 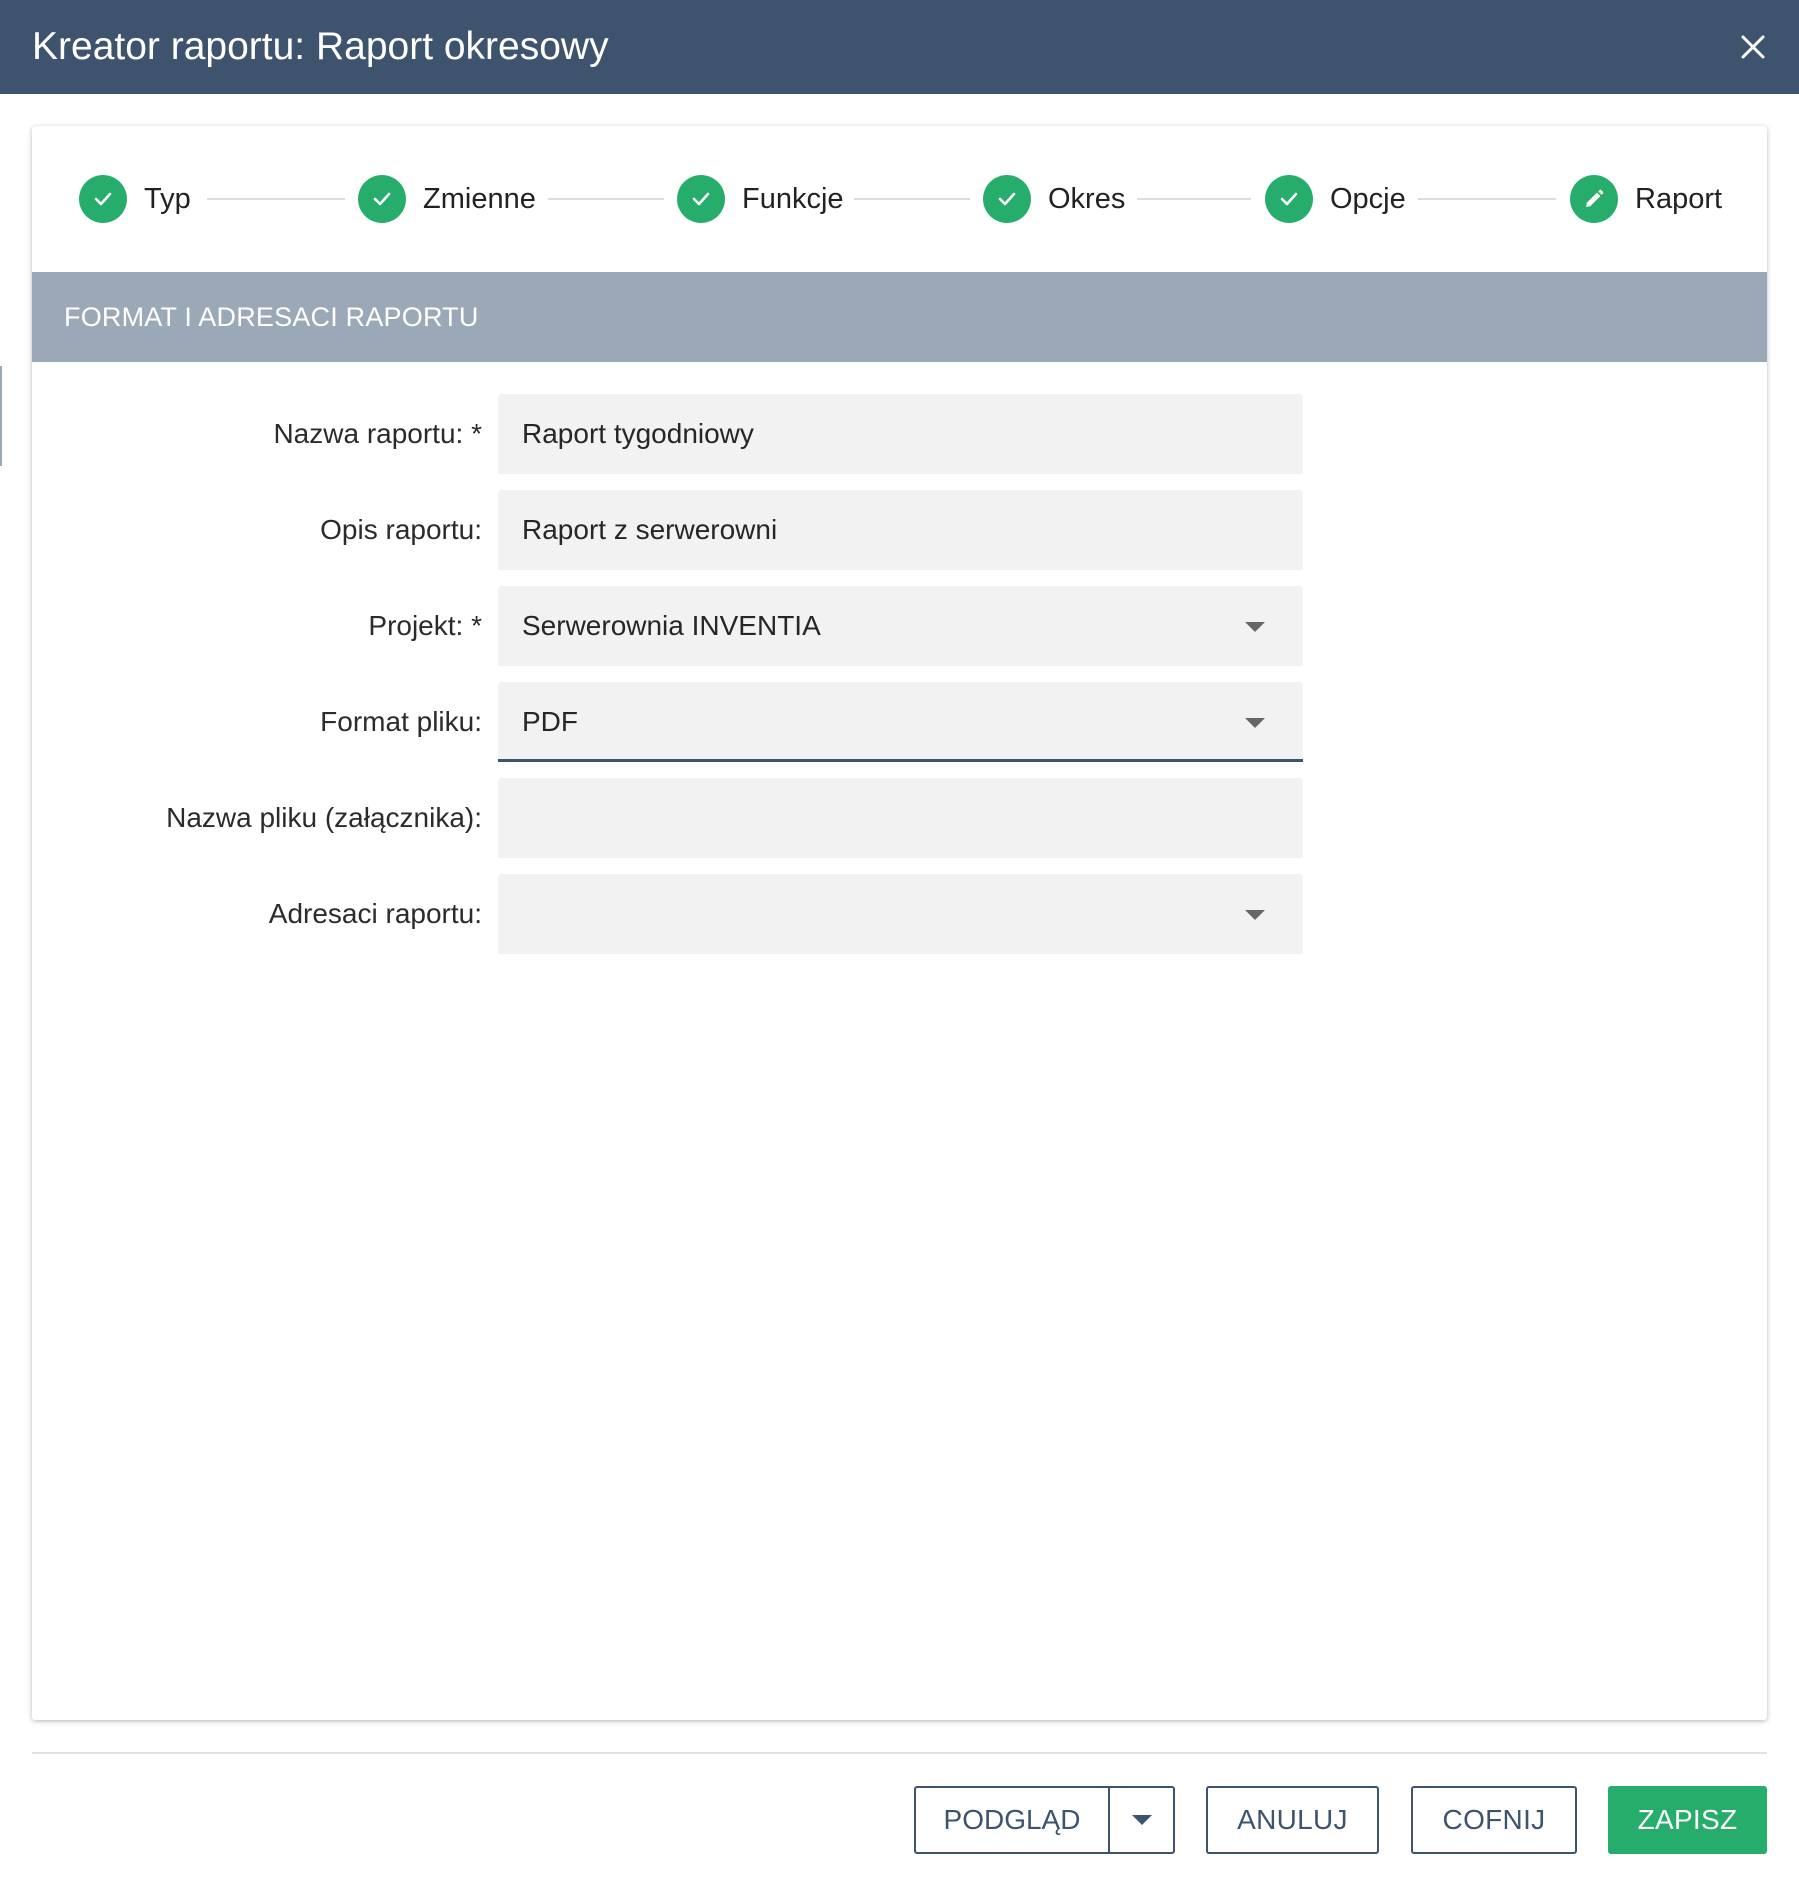 I want to click on step-opcje: Opcje, so click(x=1335, y=199).